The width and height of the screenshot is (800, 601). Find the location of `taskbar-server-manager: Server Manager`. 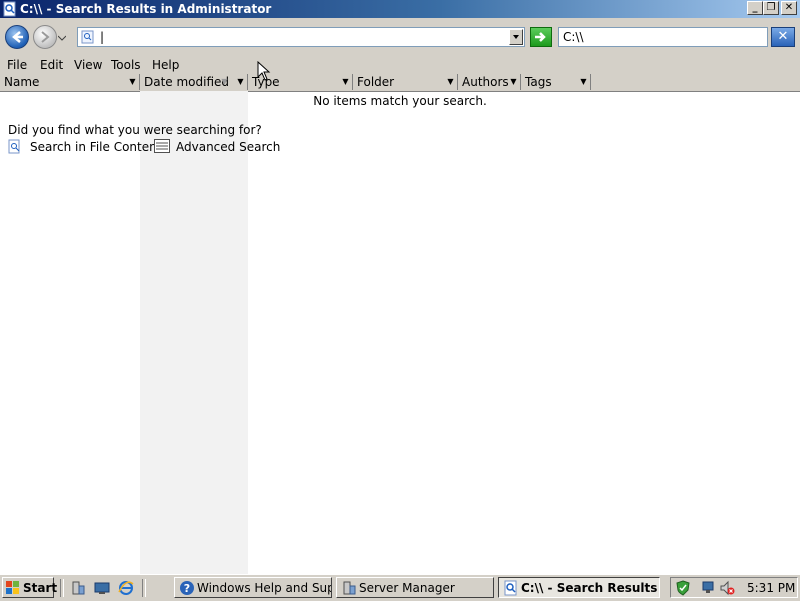

taskbar-server-manager: Server Manager is located at coordinates (415, 587).